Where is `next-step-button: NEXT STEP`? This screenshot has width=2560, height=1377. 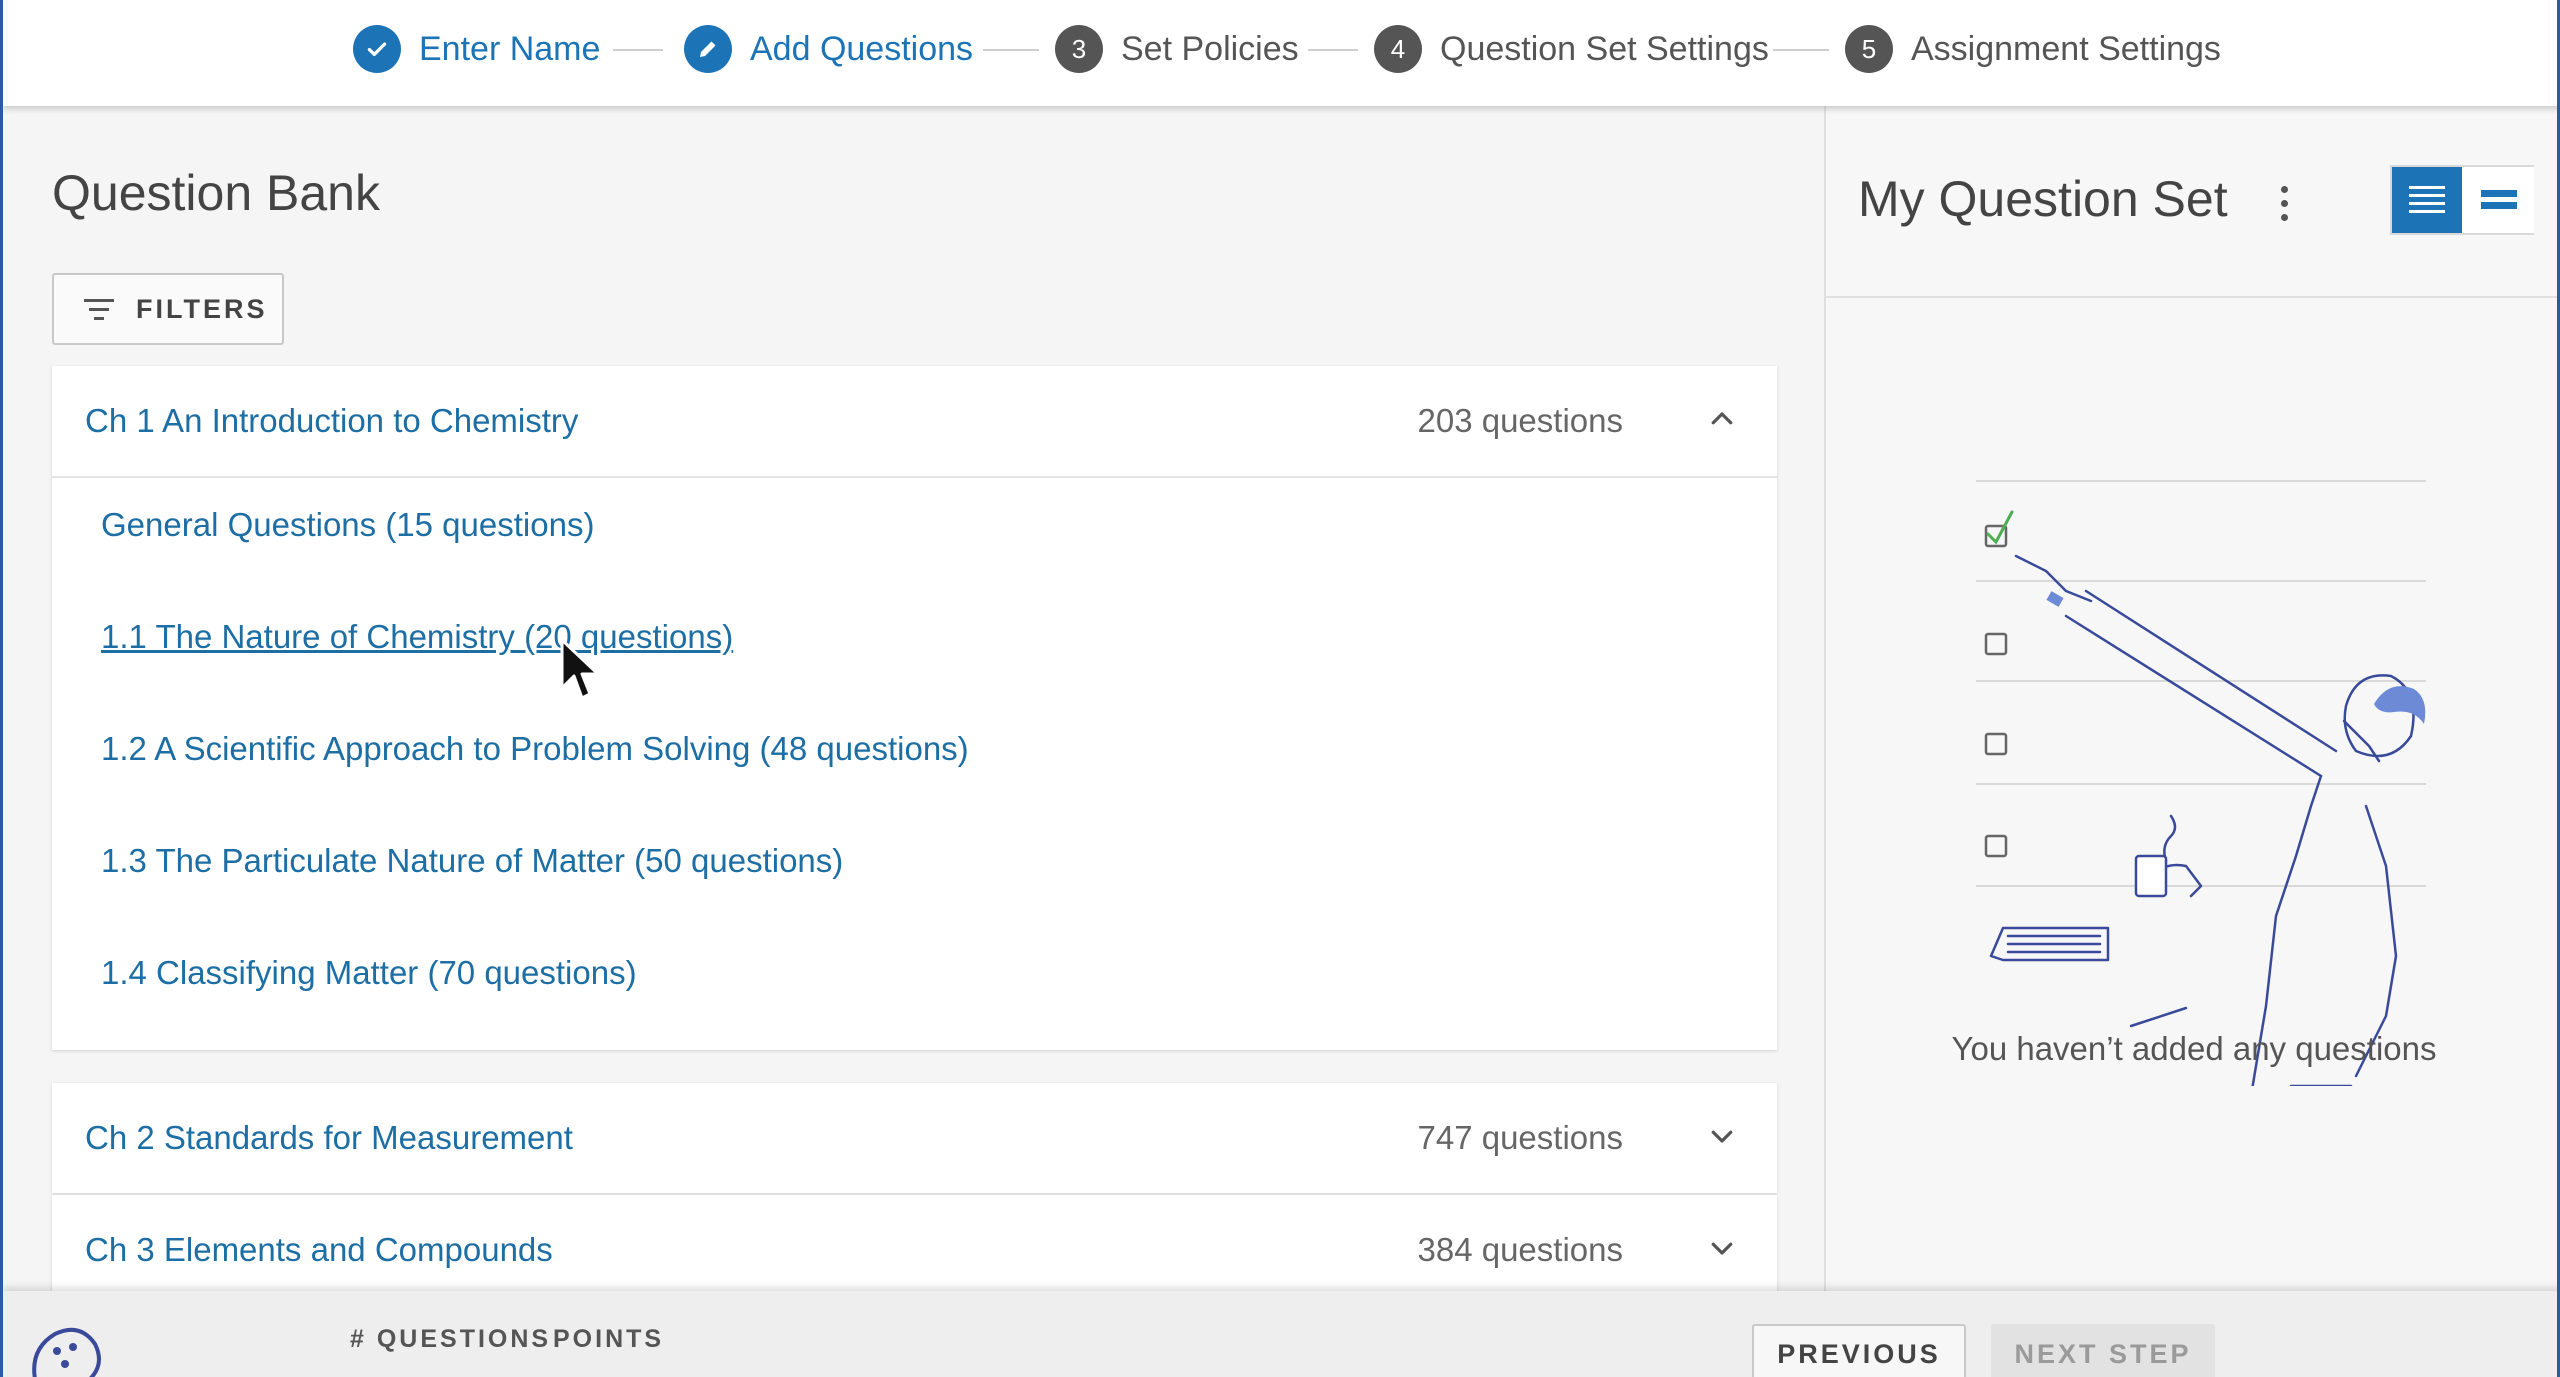
next-step-button: NEXT STEP is located at coordinates (2103, 1350).